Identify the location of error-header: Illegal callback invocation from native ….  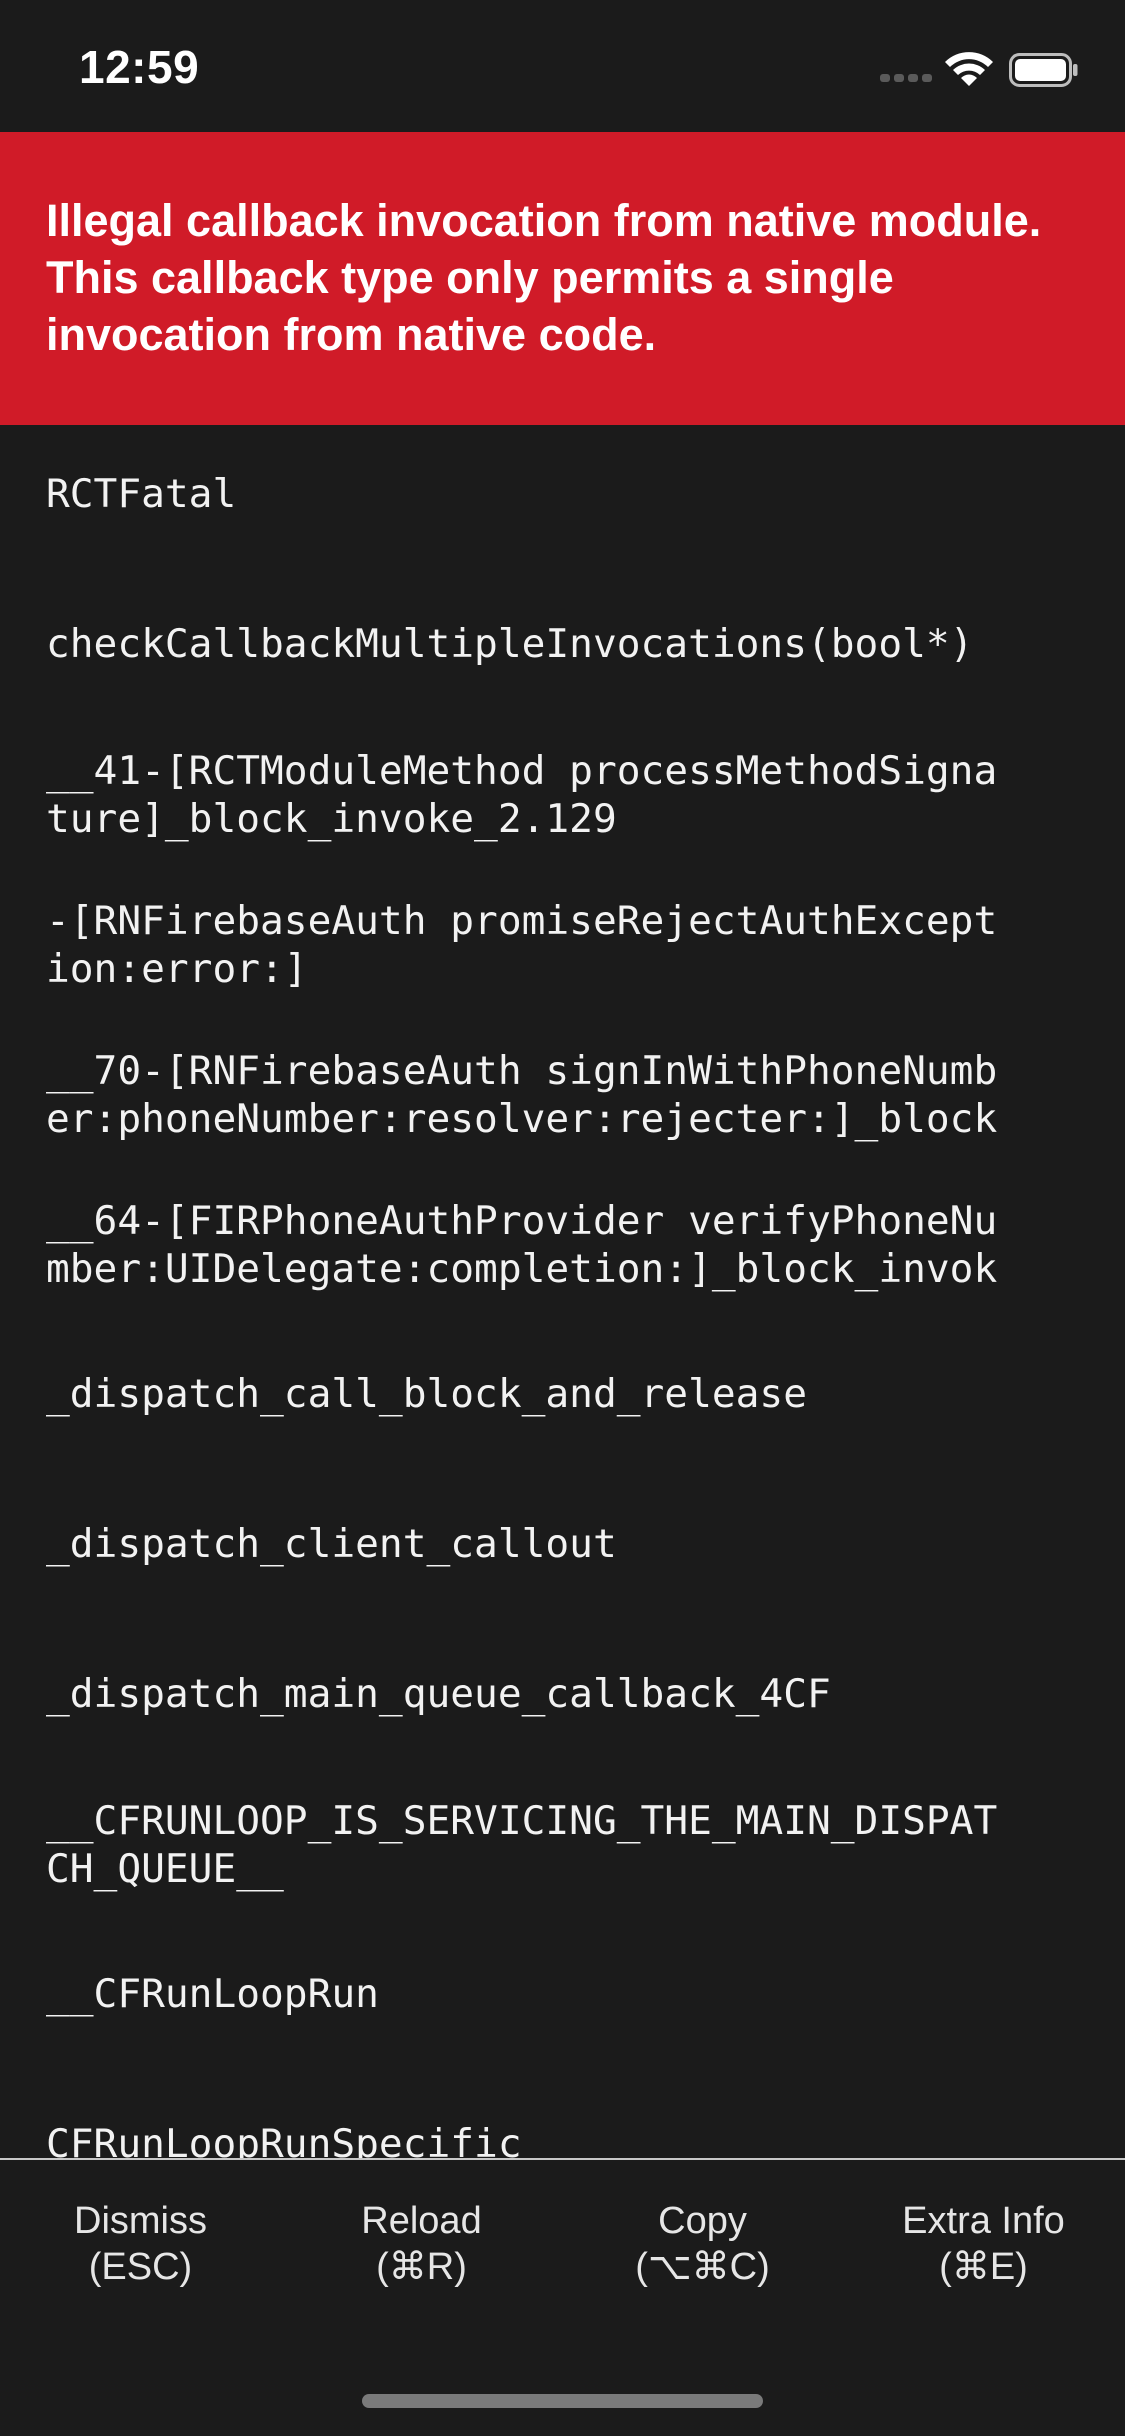
(562, 278).